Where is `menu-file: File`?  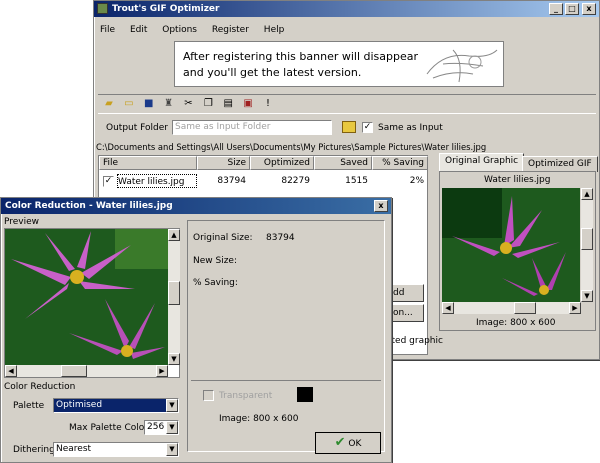
menu-file: File is located at coordinates (107, 30).